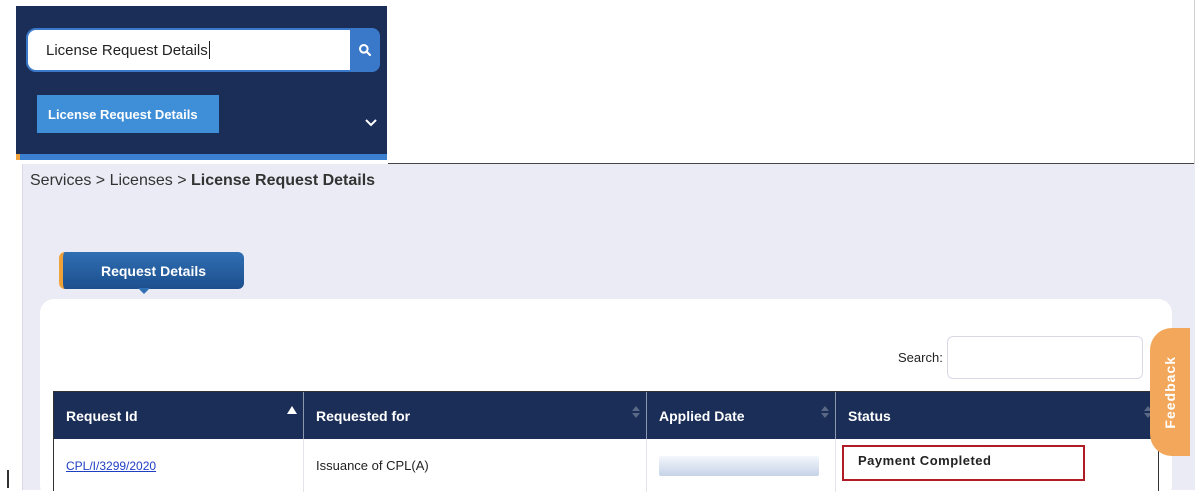  Describe the element at coordinates (179, 415) in the screenshot. I see `column-header-request-id: Request Id` at that location.